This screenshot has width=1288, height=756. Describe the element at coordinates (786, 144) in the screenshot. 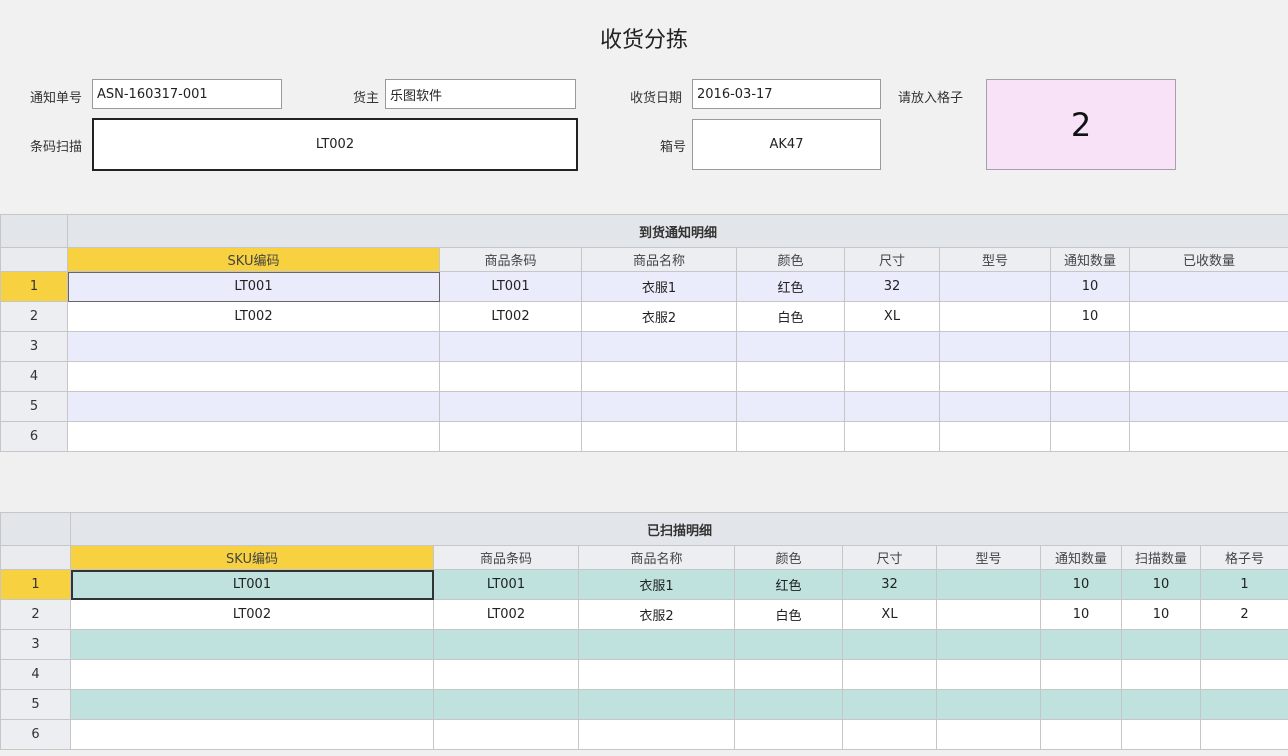

I see `box-no-field: AK47` at that location.